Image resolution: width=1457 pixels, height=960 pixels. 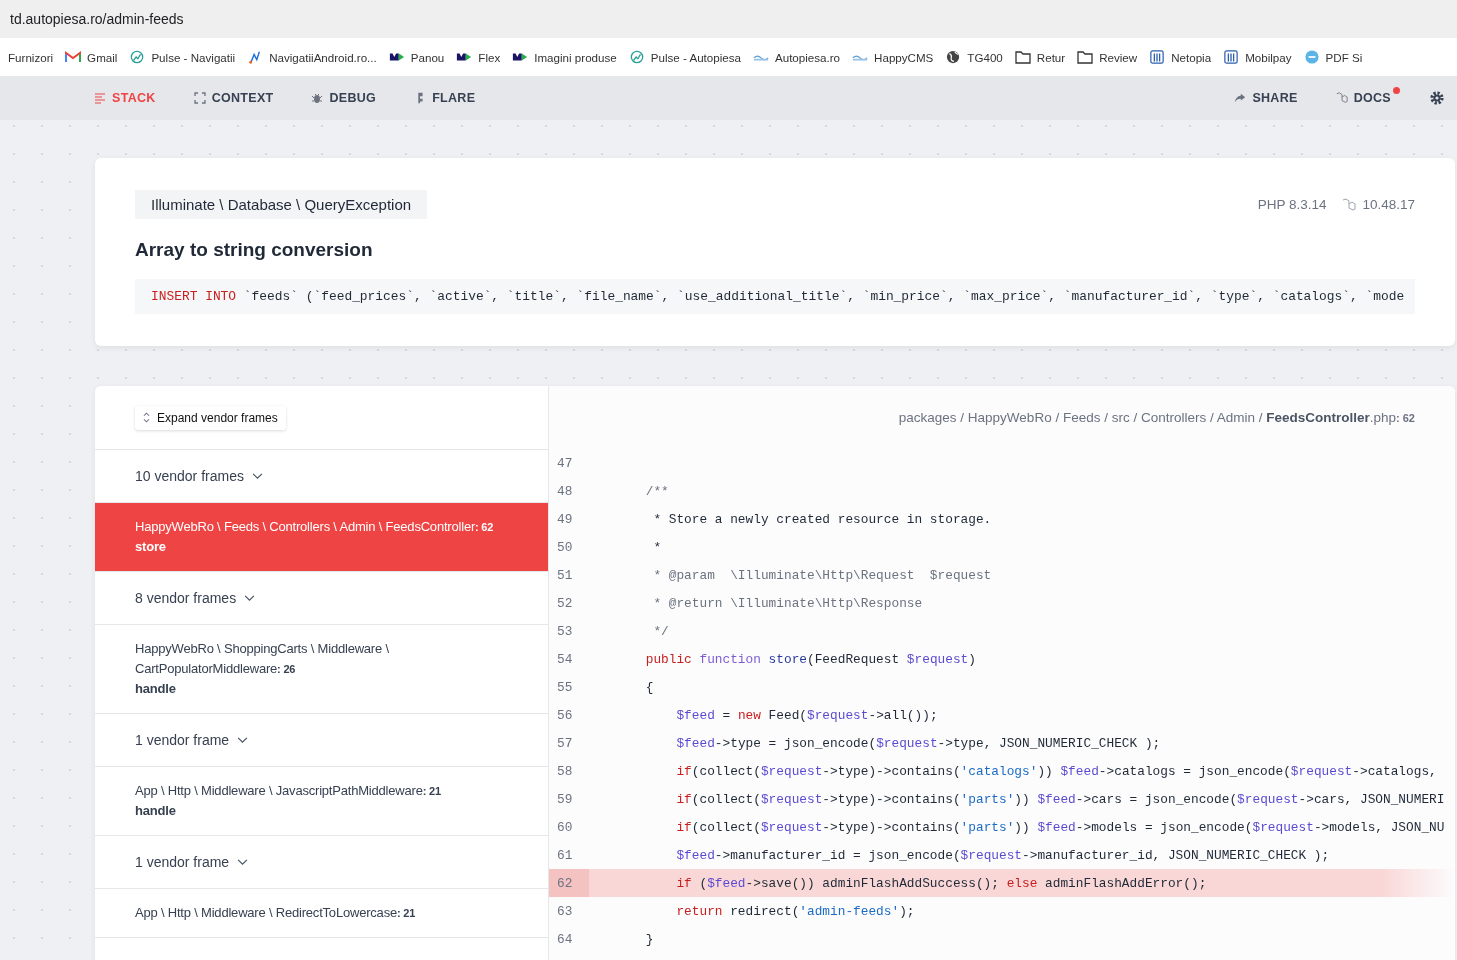 I want to click on code-line: *, so click(x=657, y=547).